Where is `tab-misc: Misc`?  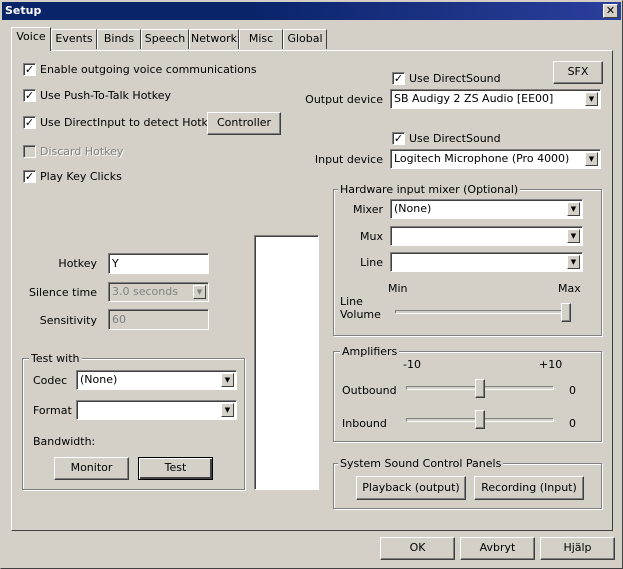 tab-misc: Misc is located at coordinates (261, 39).